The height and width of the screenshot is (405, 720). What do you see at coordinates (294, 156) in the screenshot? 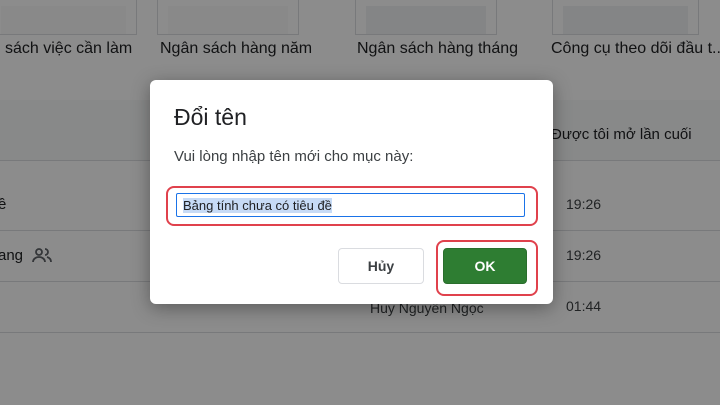
I see `dialog-prompt: Vui lòng nhập tên mới cho mục này:` at bounding box center [294, 156].